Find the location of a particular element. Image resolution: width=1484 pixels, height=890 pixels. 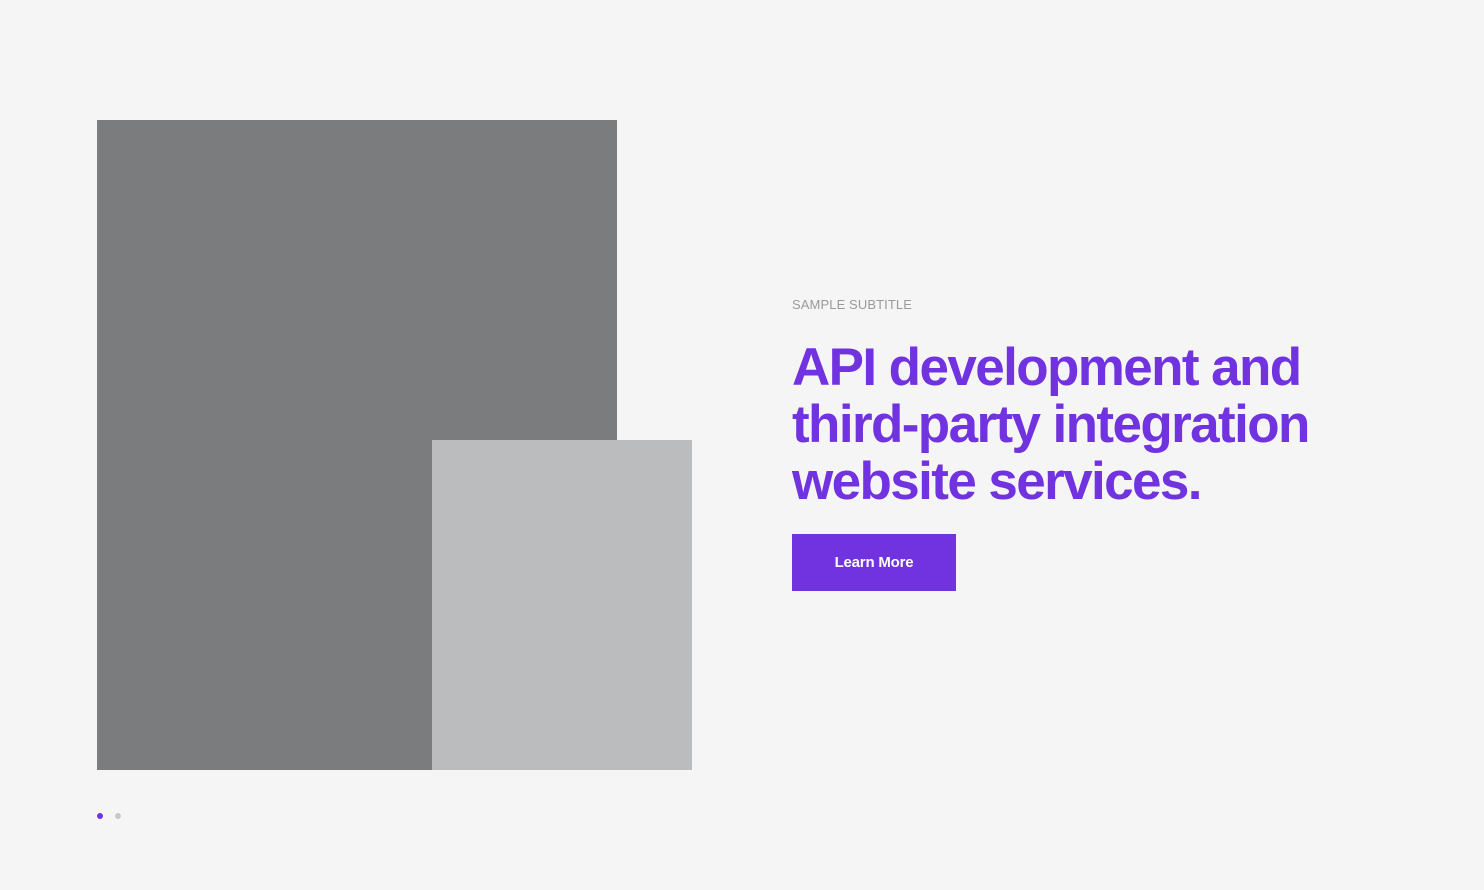

learn-more-button: Learn More is located at coordinates (874, 562).